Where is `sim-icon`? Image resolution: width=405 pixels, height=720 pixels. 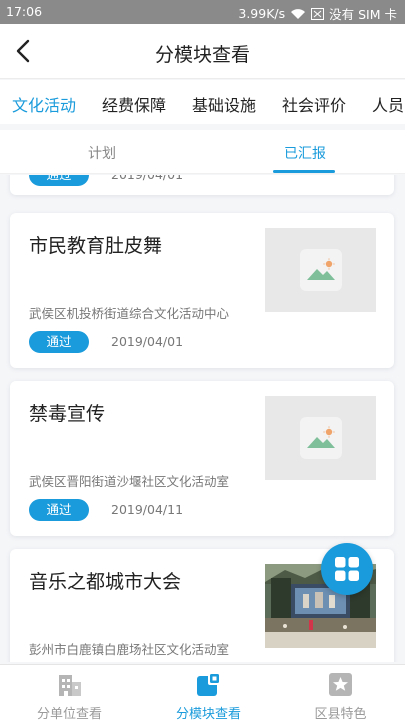
sim-icon is located at coordinates (318, 13).